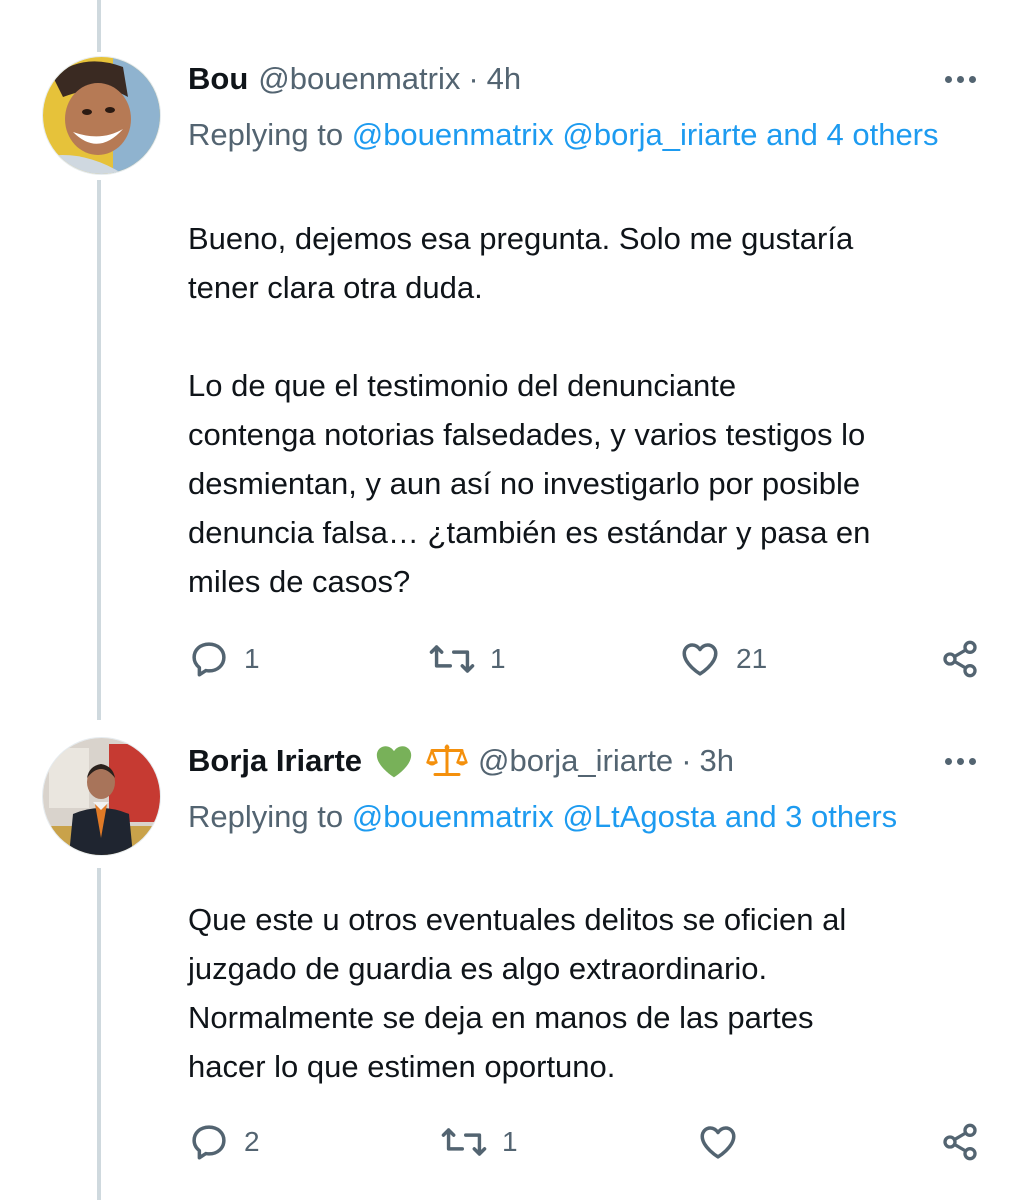 The image size is (1022, 1200). I want to click on avatar-image, so click(101, 796).